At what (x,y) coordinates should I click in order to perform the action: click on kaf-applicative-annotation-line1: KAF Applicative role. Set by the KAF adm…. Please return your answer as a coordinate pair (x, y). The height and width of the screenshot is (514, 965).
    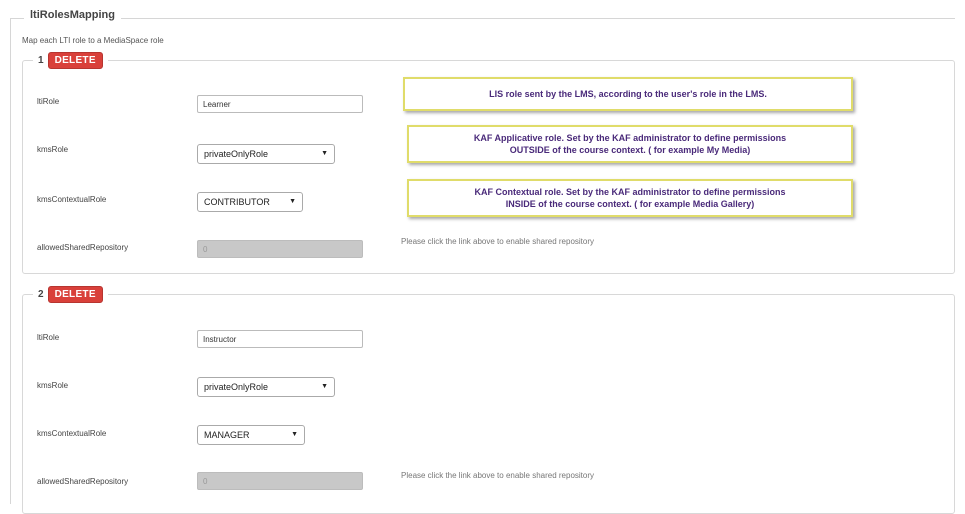
    Looking at the image, I should click on (630, 138).